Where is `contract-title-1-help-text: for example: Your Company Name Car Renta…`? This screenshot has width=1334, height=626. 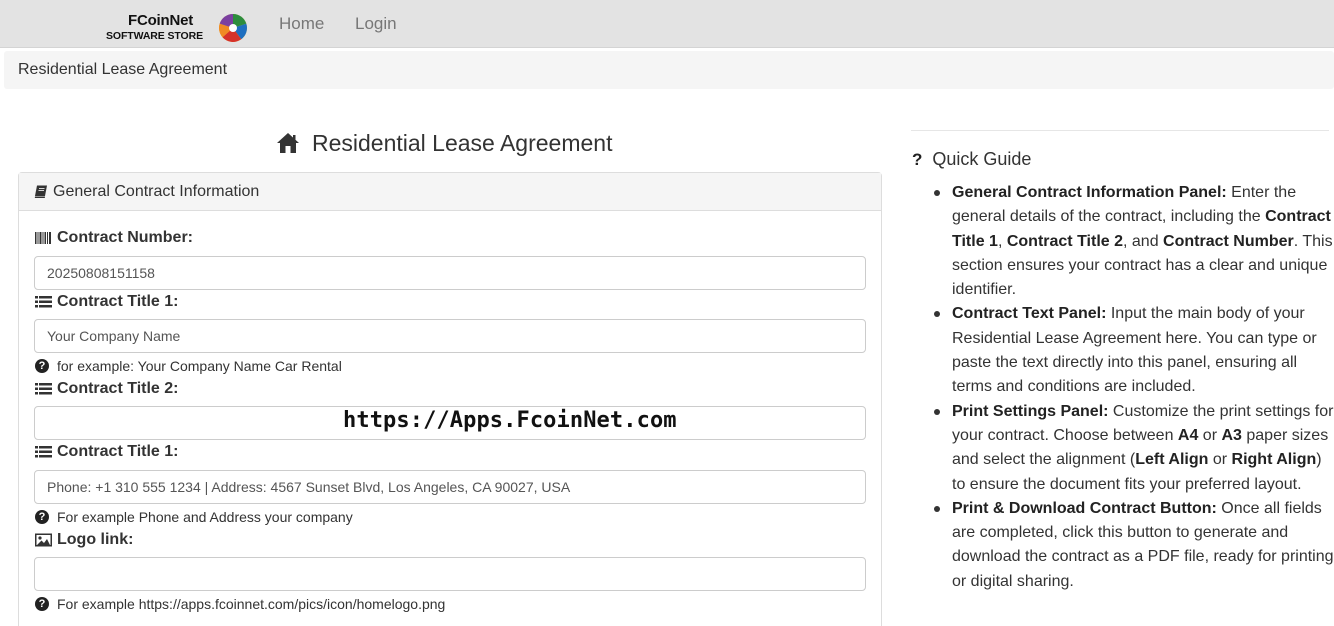
contract-title-1-help-text: for example: Your Company Name Car Renta… is located at coordinates (199, 366).